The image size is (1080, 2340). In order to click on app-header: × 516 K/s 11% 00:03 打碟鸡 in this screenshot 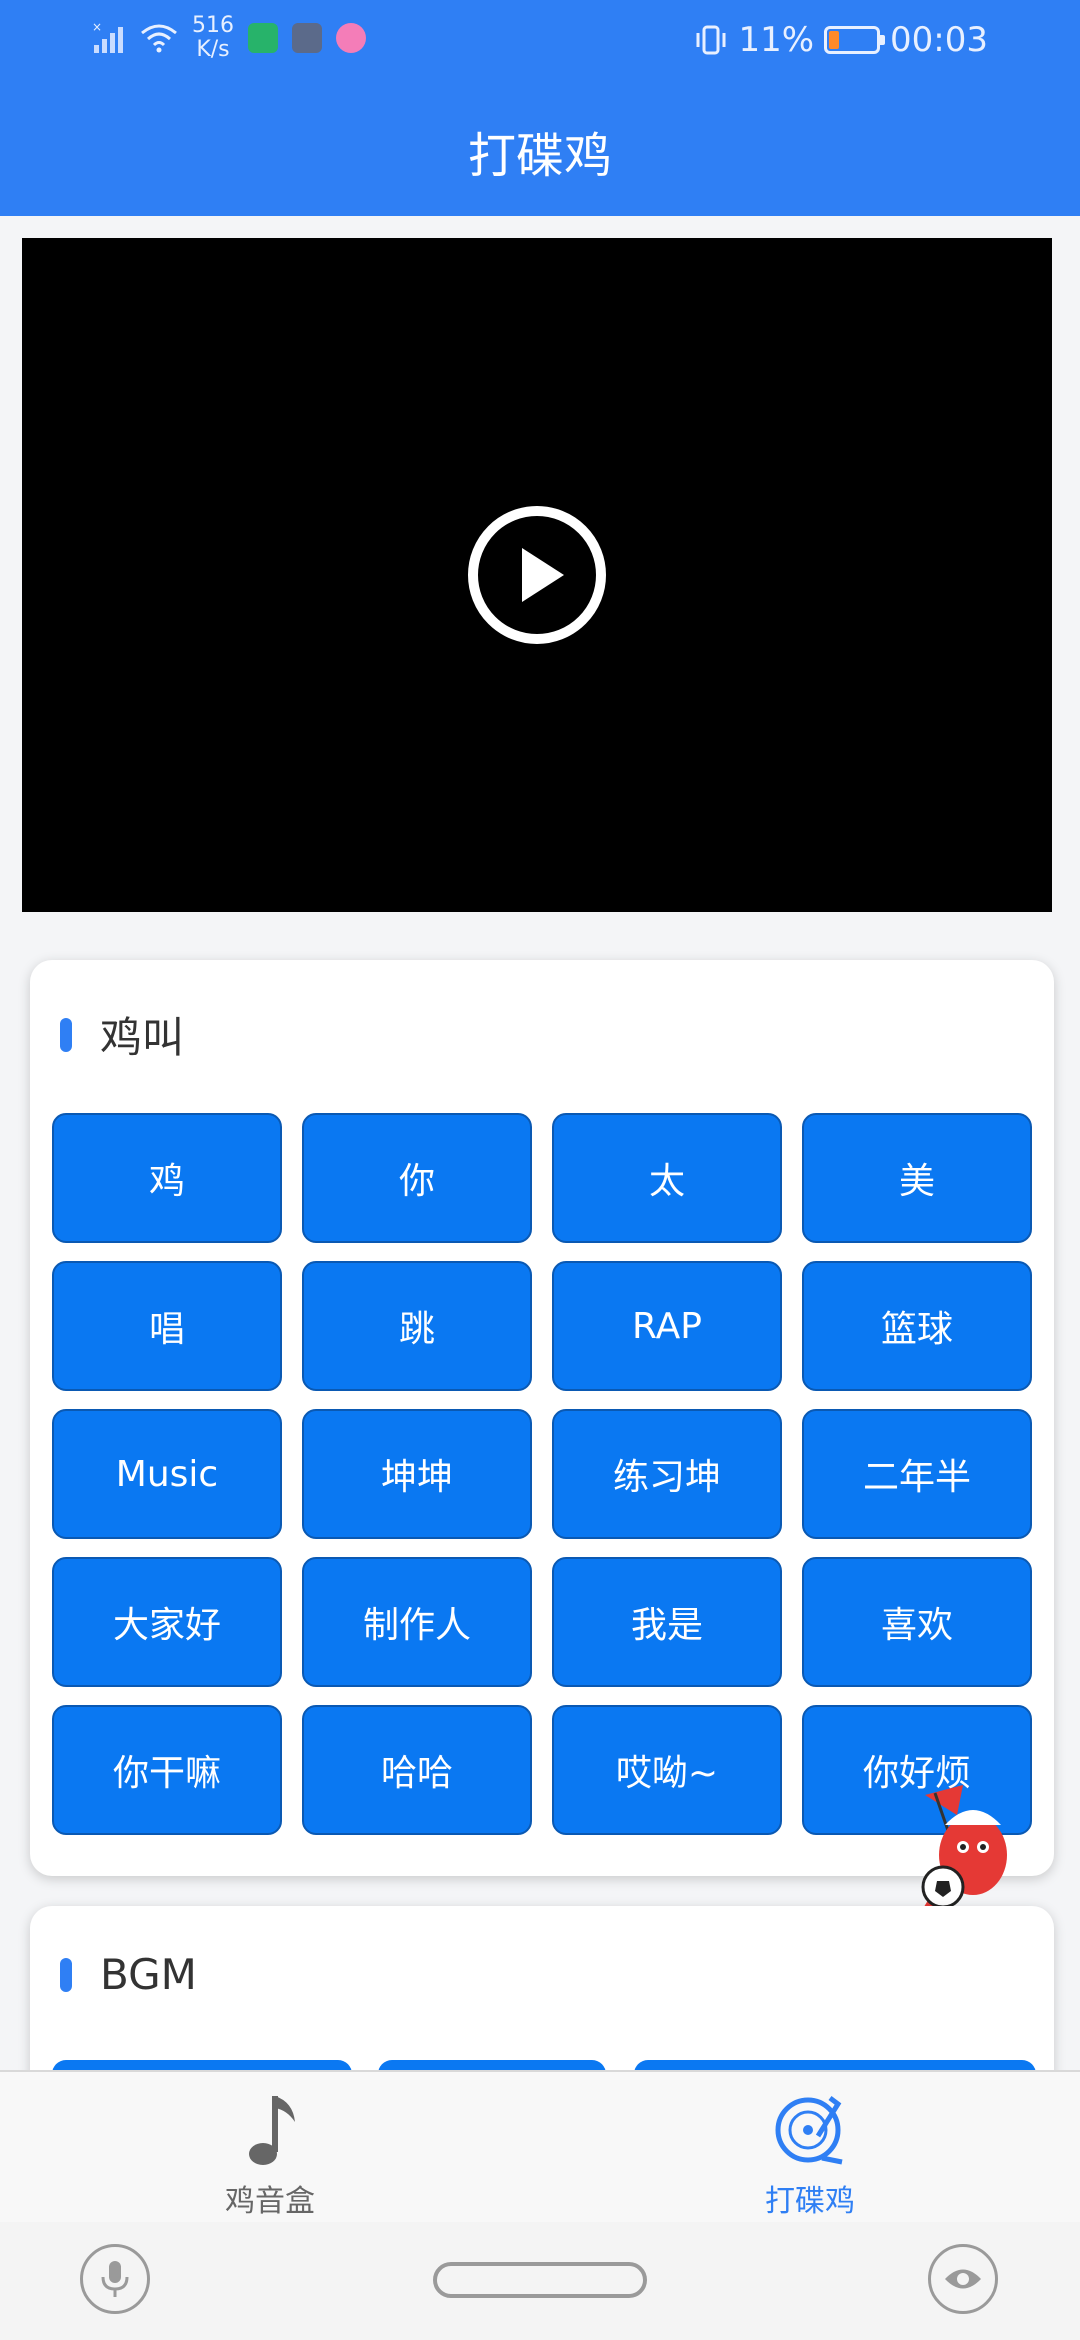, I will do `click(540, 108)`.